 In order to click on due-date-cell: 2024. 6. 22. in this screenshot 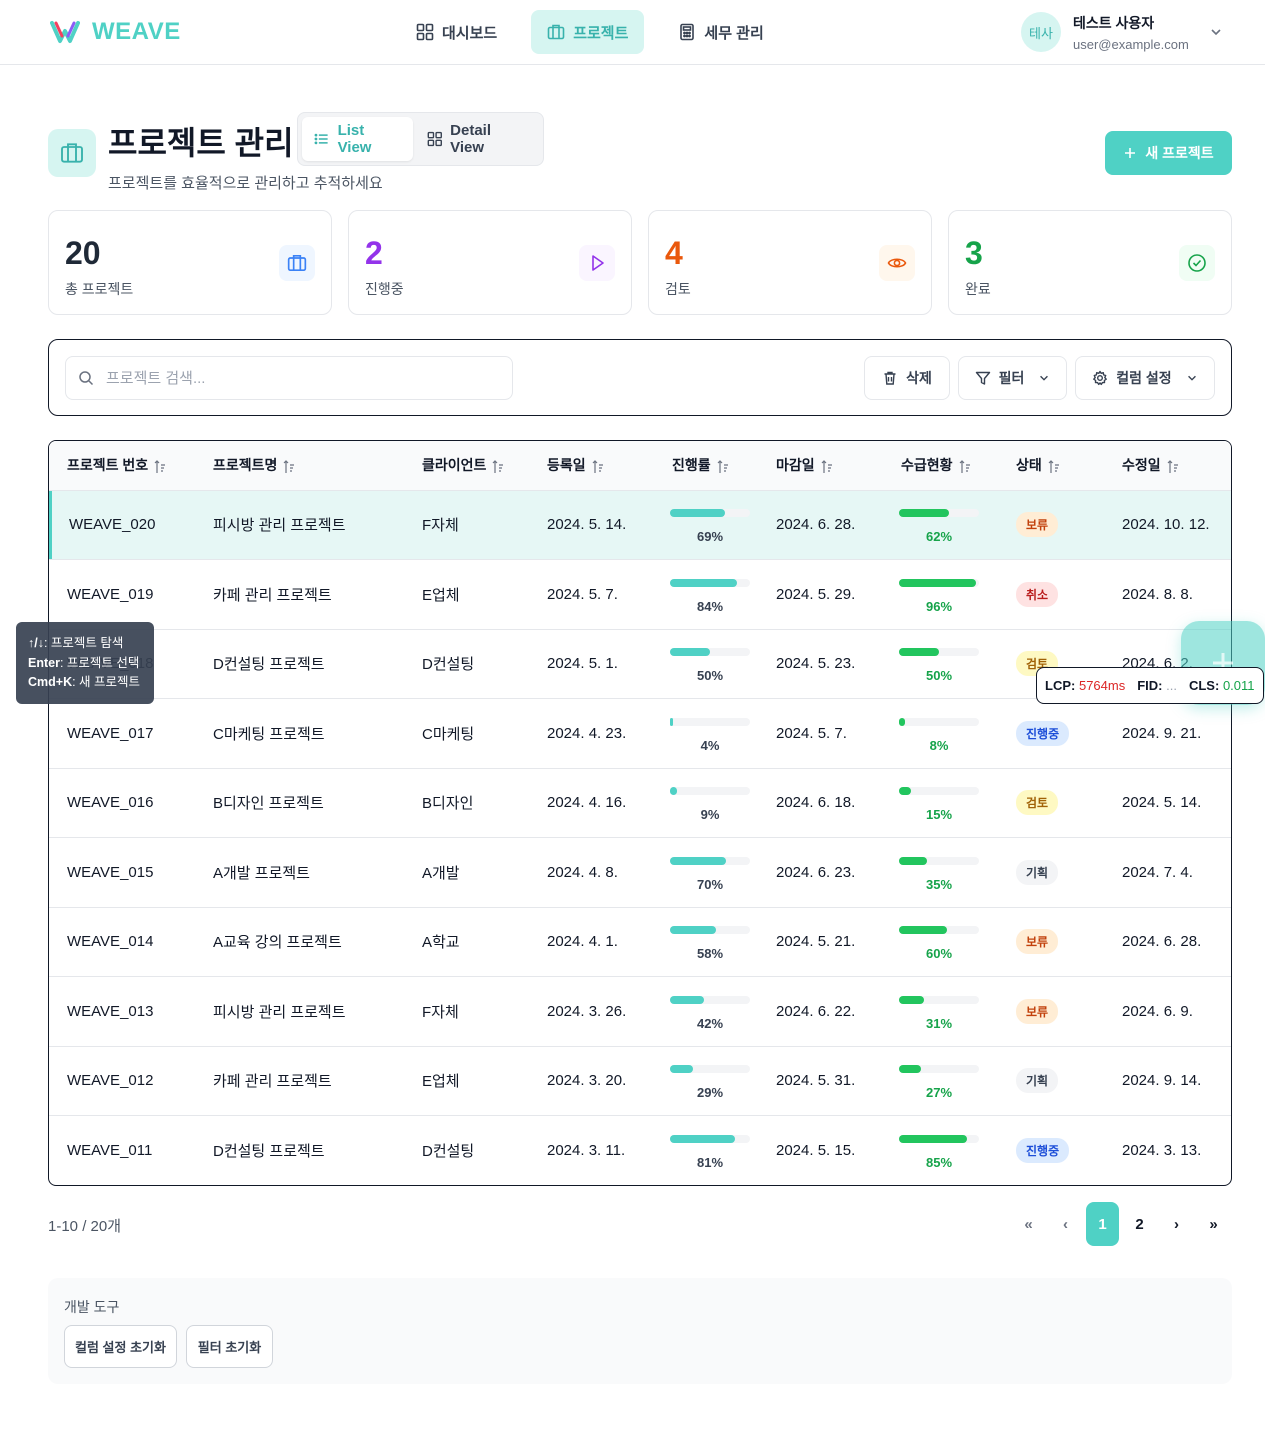, I will do `click(820, 1011)`.